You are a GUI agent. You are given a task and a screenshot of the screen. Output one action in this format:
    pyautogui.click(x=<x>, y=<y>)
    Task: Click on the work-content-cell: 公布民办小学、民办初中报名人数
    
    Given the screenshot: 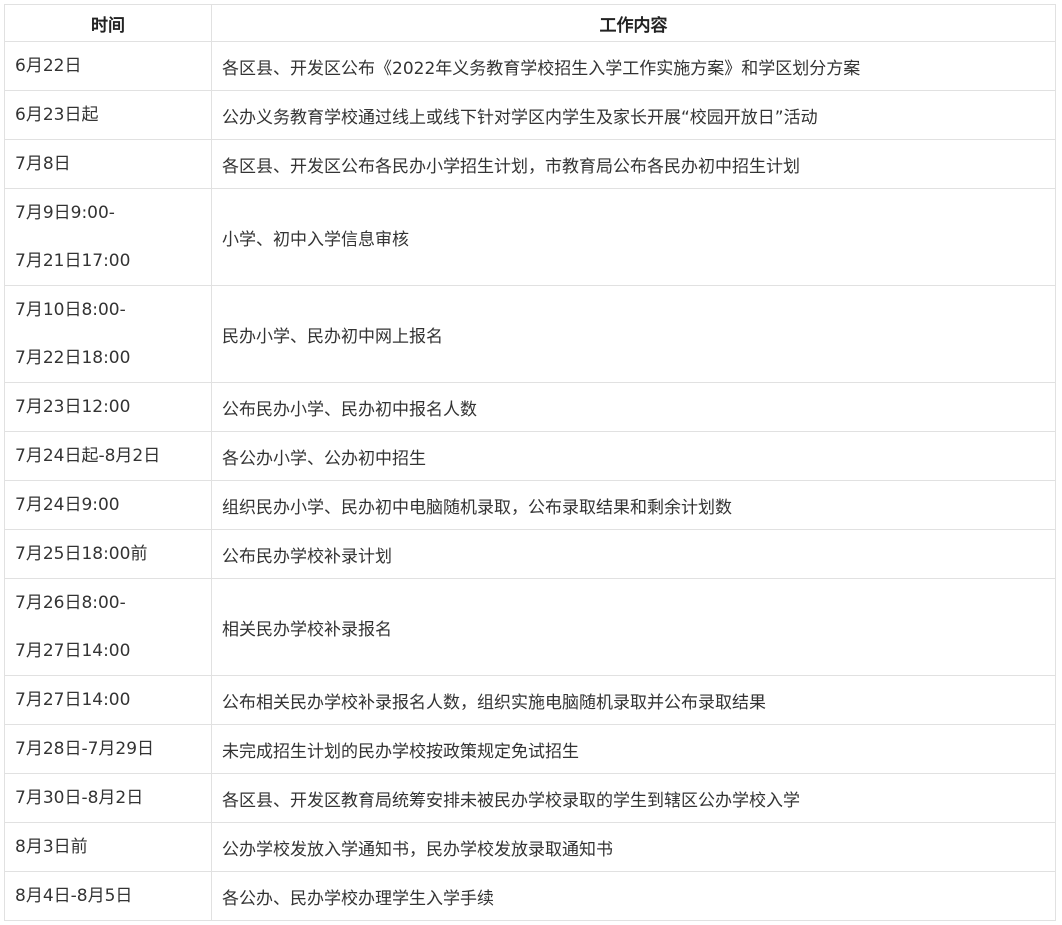 What is the action you would take?
    pyautogui.click(x=633, y=407)
    